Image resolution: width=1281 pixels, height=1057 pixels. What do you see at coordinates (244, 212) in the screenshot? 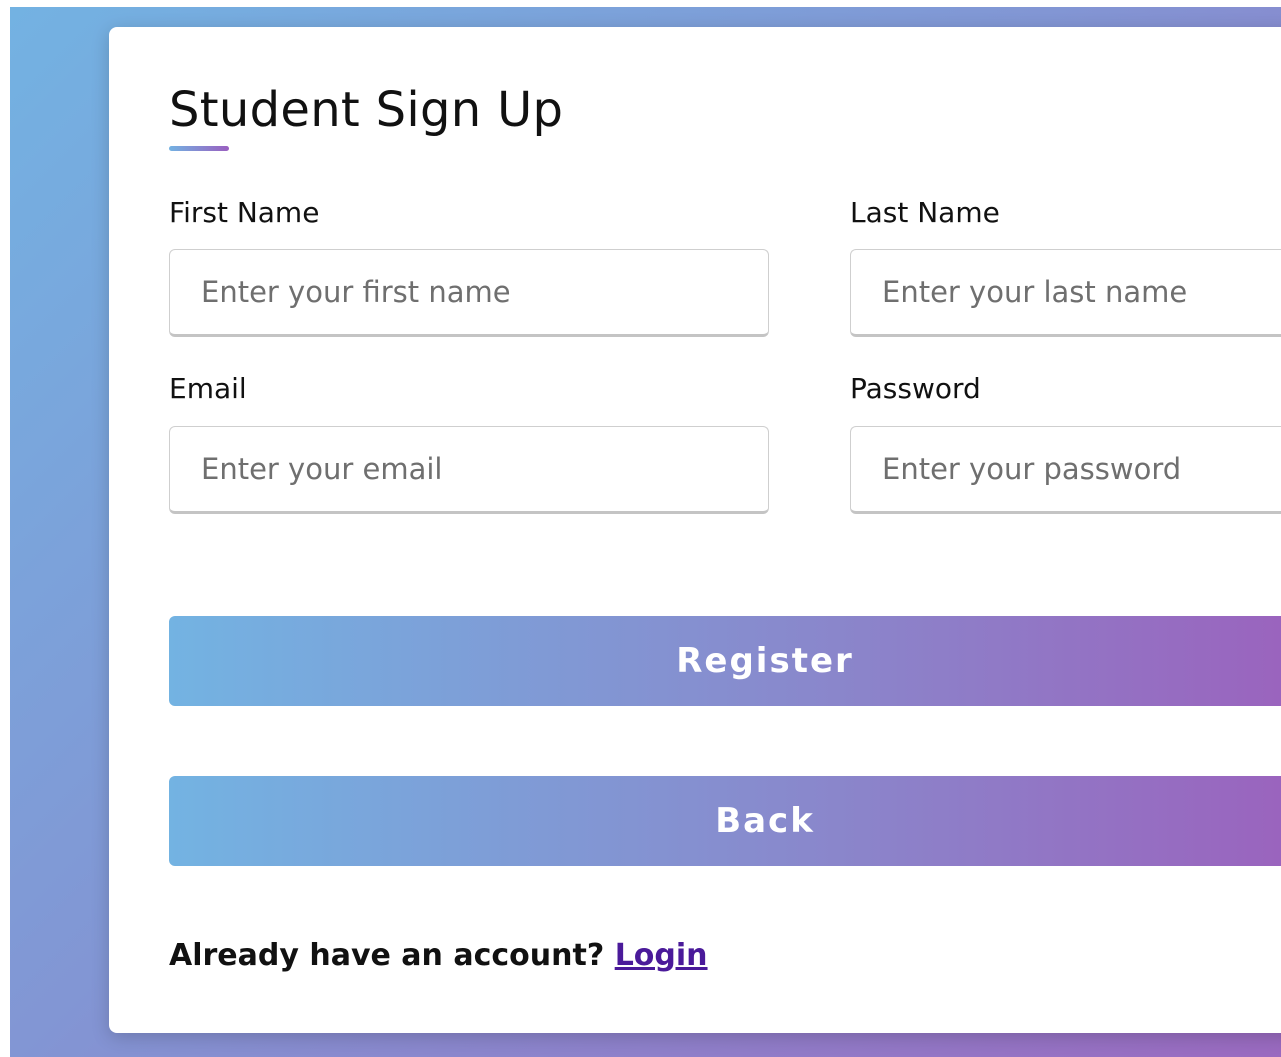
I see `first-name-label: First Name` at bounding box center [244, 212].